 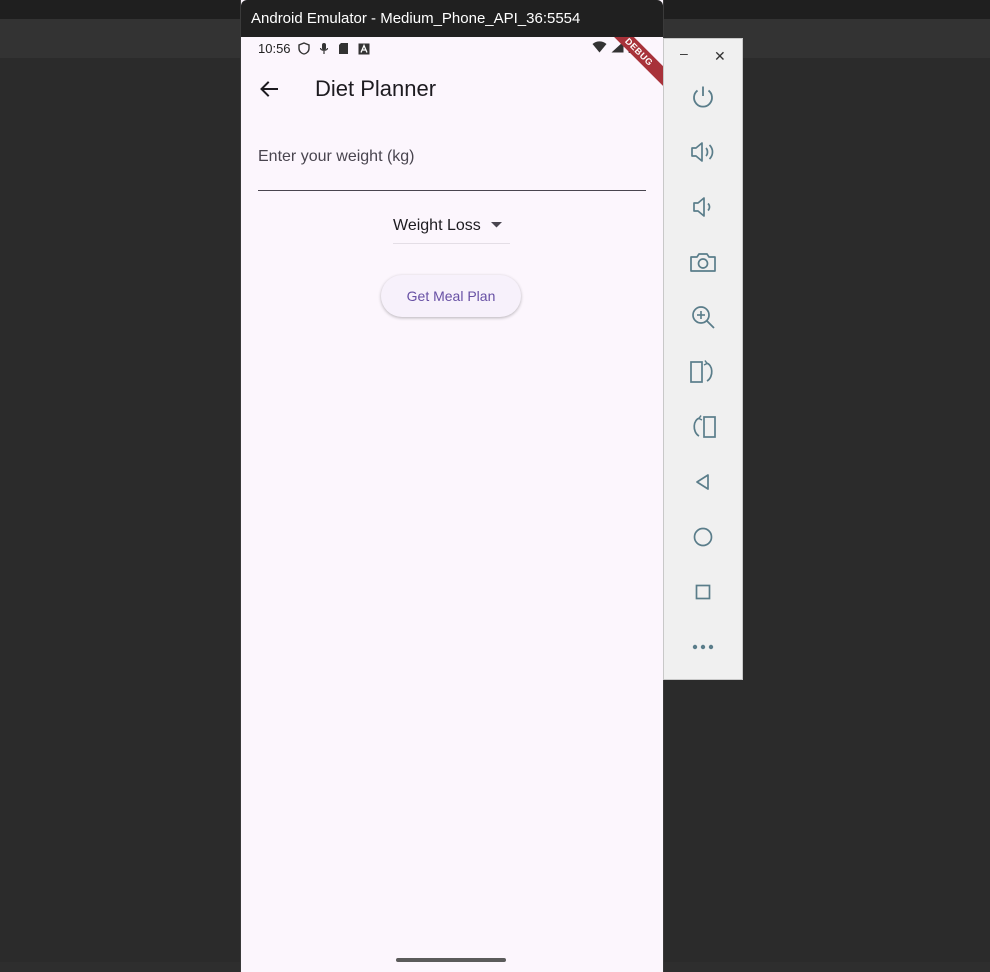 I want to click on status-notification-icons, so click(x=334, y=48).